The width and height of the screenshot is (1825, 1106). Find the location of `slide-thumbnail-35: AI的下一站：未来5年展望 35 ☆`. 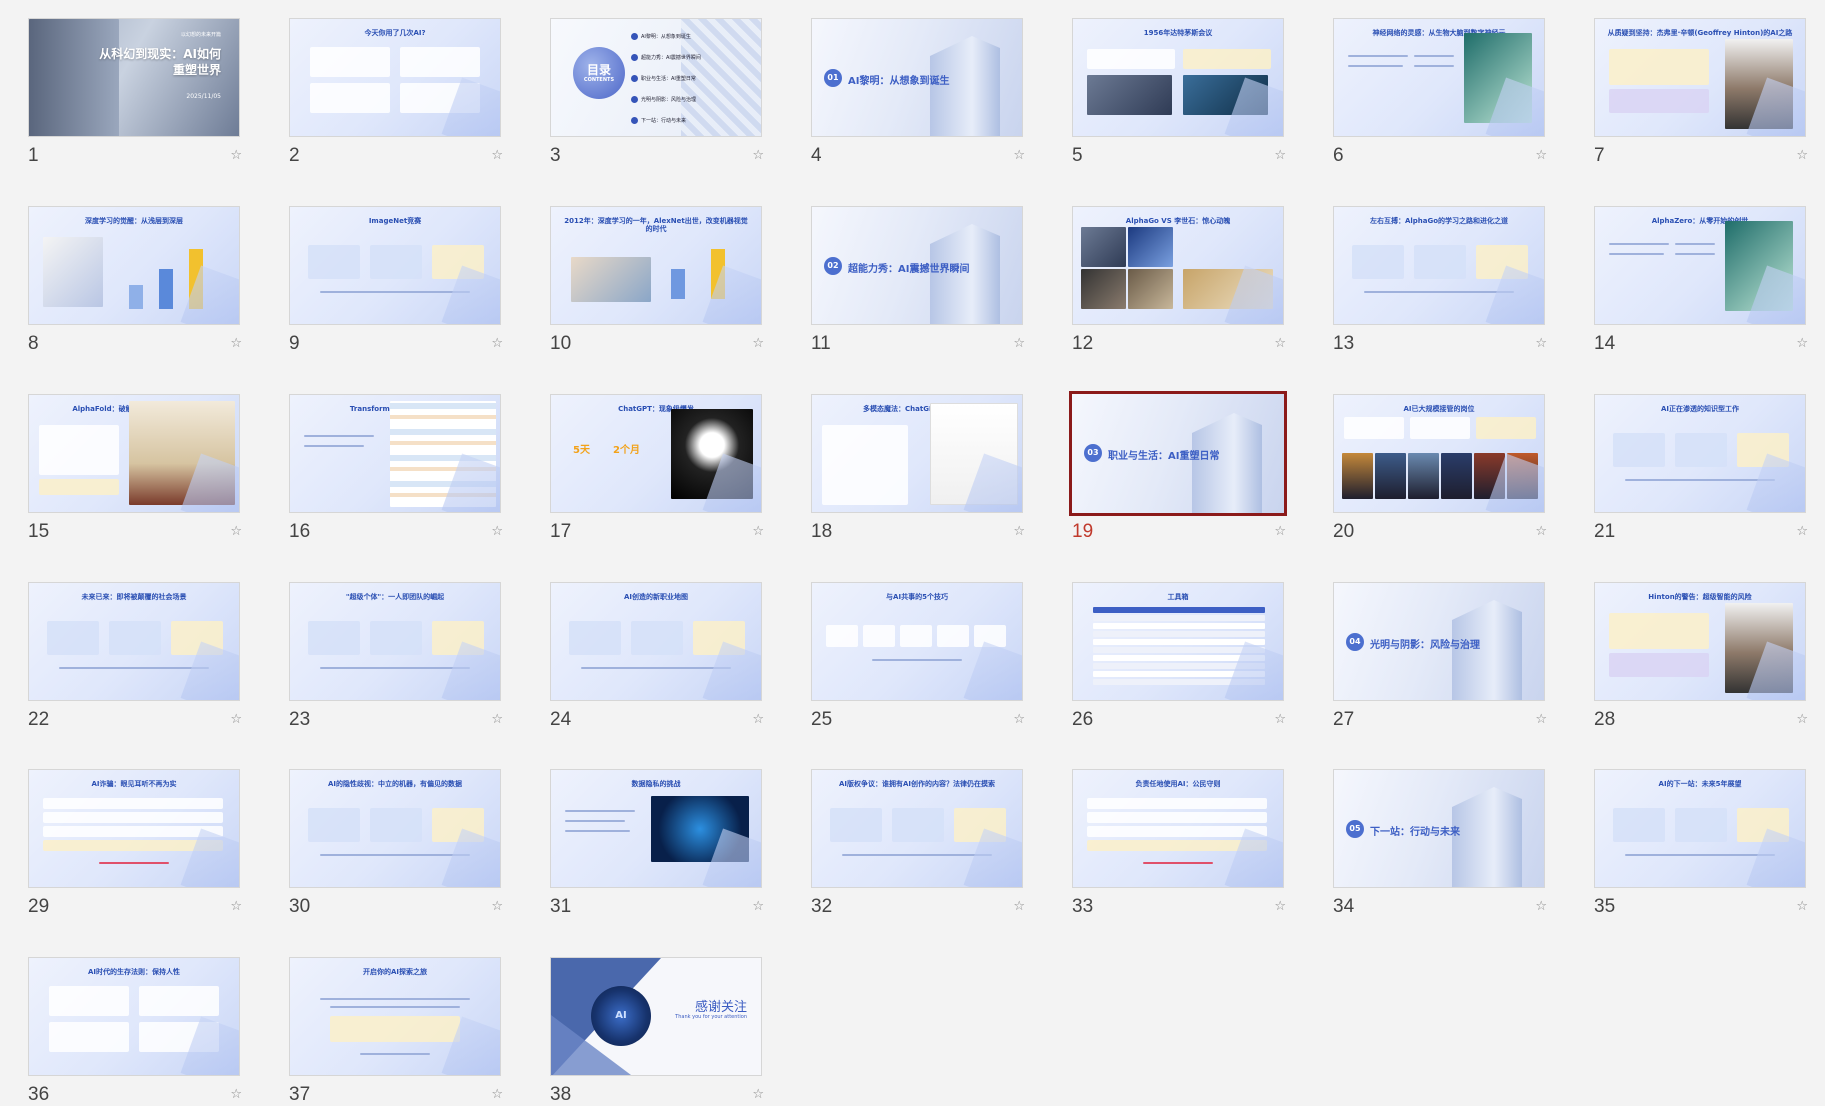

slide-thumbnail-35: AI的下一站：未来5年展望 35 ☆ is located at coordinates (1701, 843).